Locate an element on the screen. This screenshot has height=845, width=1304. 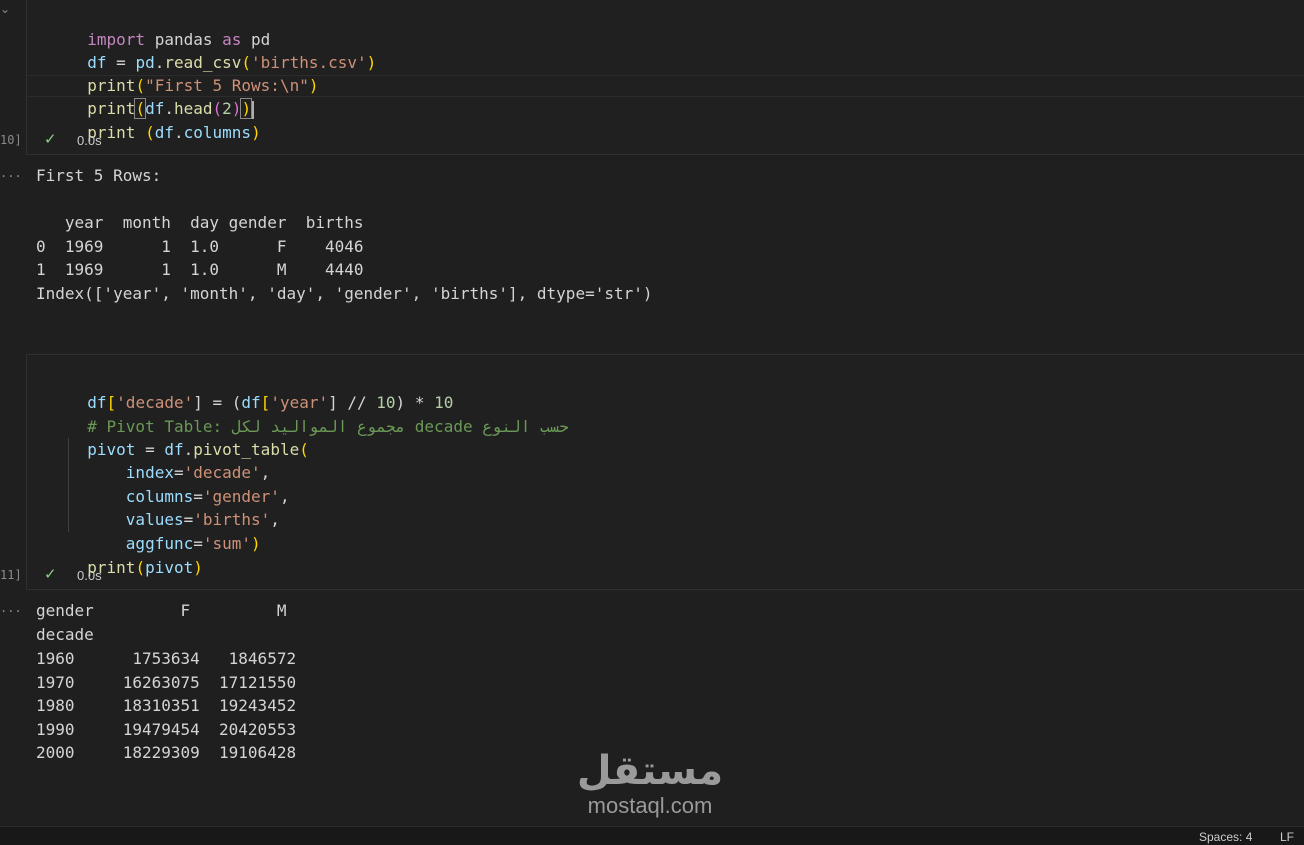
code-line: aggfunc='sum') is located at coordinates (164, 531).